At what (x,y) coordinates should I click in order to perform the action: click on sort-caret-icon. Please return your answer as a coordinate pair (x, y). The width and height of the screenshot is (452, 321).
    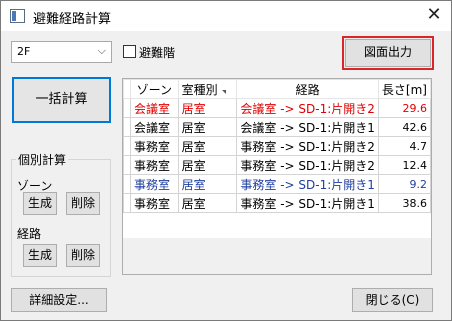
    Looking at the image, I should click on (223, 91).